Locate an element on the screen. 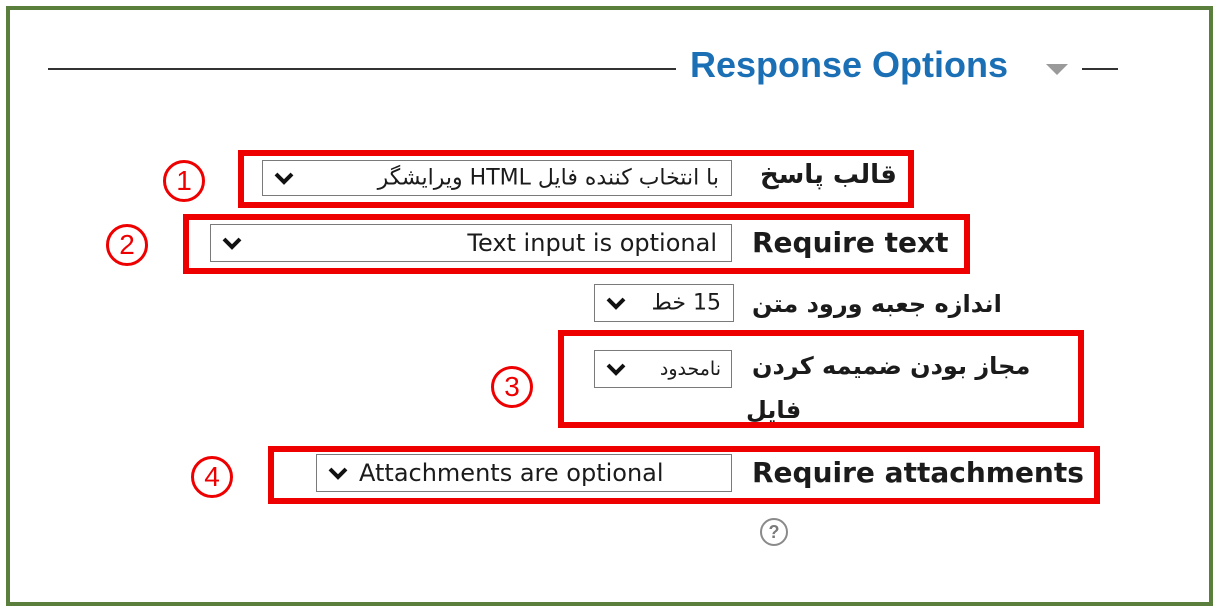 The height and width of the screenshot is (616, 1225). section-title: Response Options is located at coordinates (849, 65).